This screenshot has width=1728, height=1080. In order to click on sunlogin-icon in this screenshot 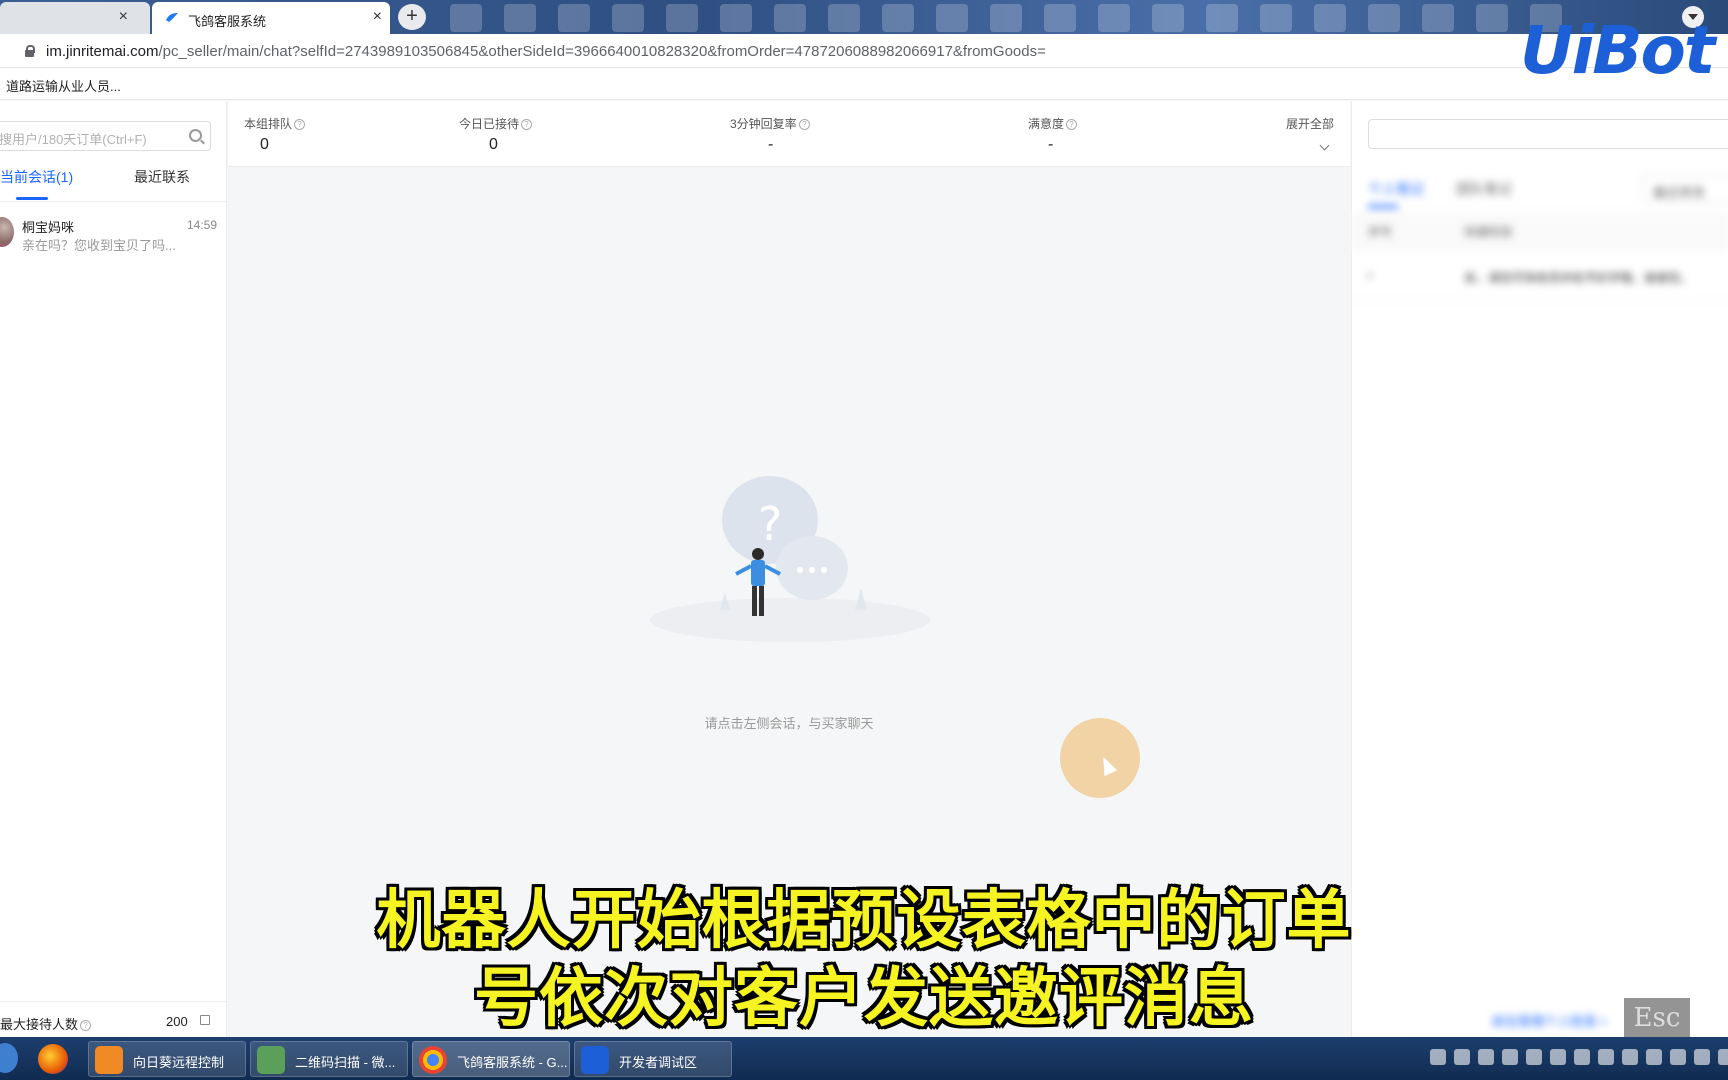, I will do `click(109, 1060)`.